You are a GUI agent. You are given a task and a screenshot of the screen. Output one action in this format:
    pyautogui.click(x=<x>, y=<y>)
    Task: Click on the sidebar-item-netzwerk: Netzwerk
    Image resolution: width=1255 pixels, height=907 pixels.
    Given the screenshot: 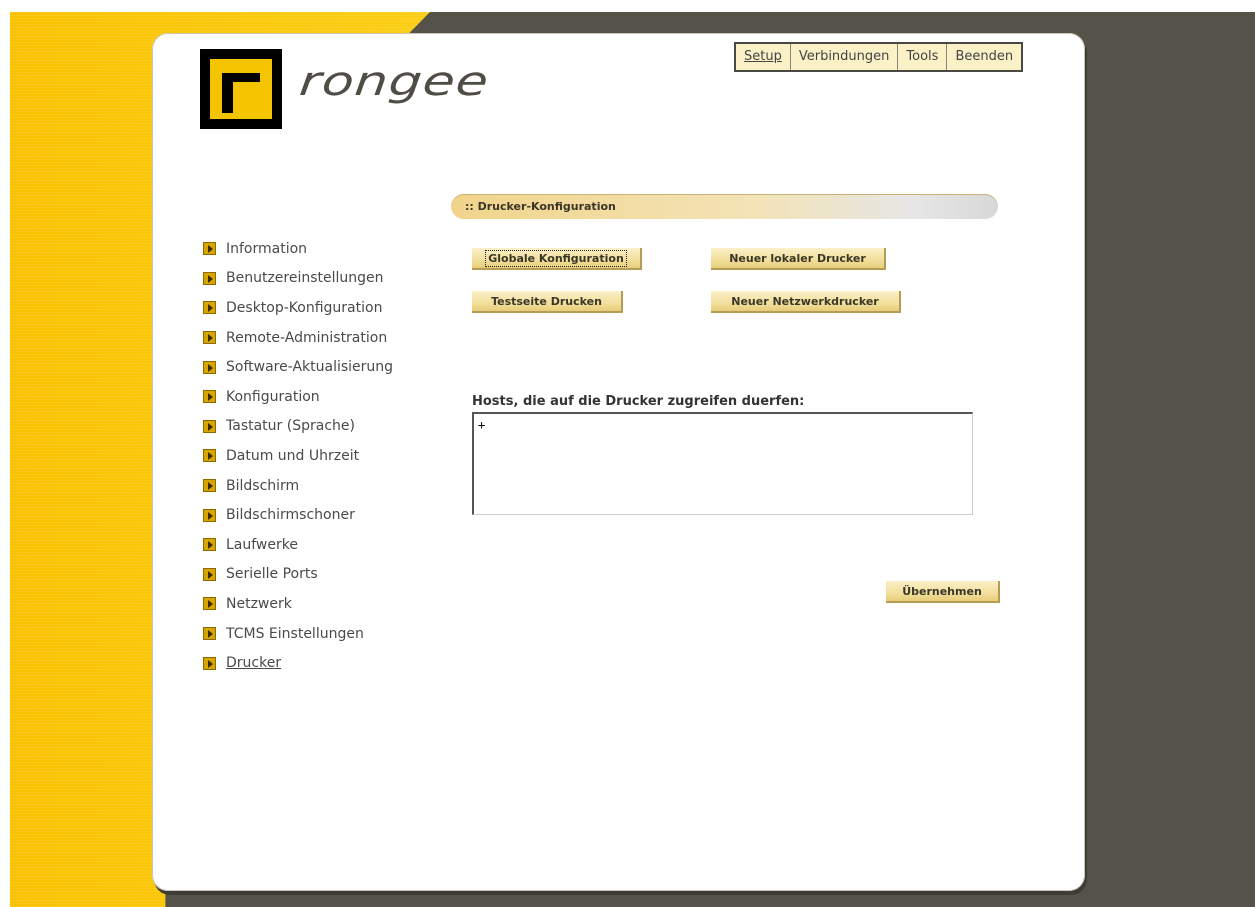 What is the action you would take?
    pyautogui.click(x=298, y=604)
    